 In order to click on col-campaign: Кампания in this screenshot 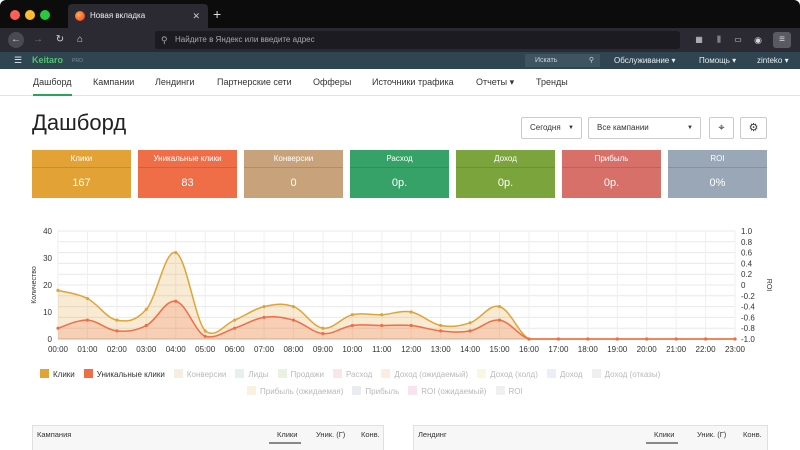, I will do `click(54, 435)`.